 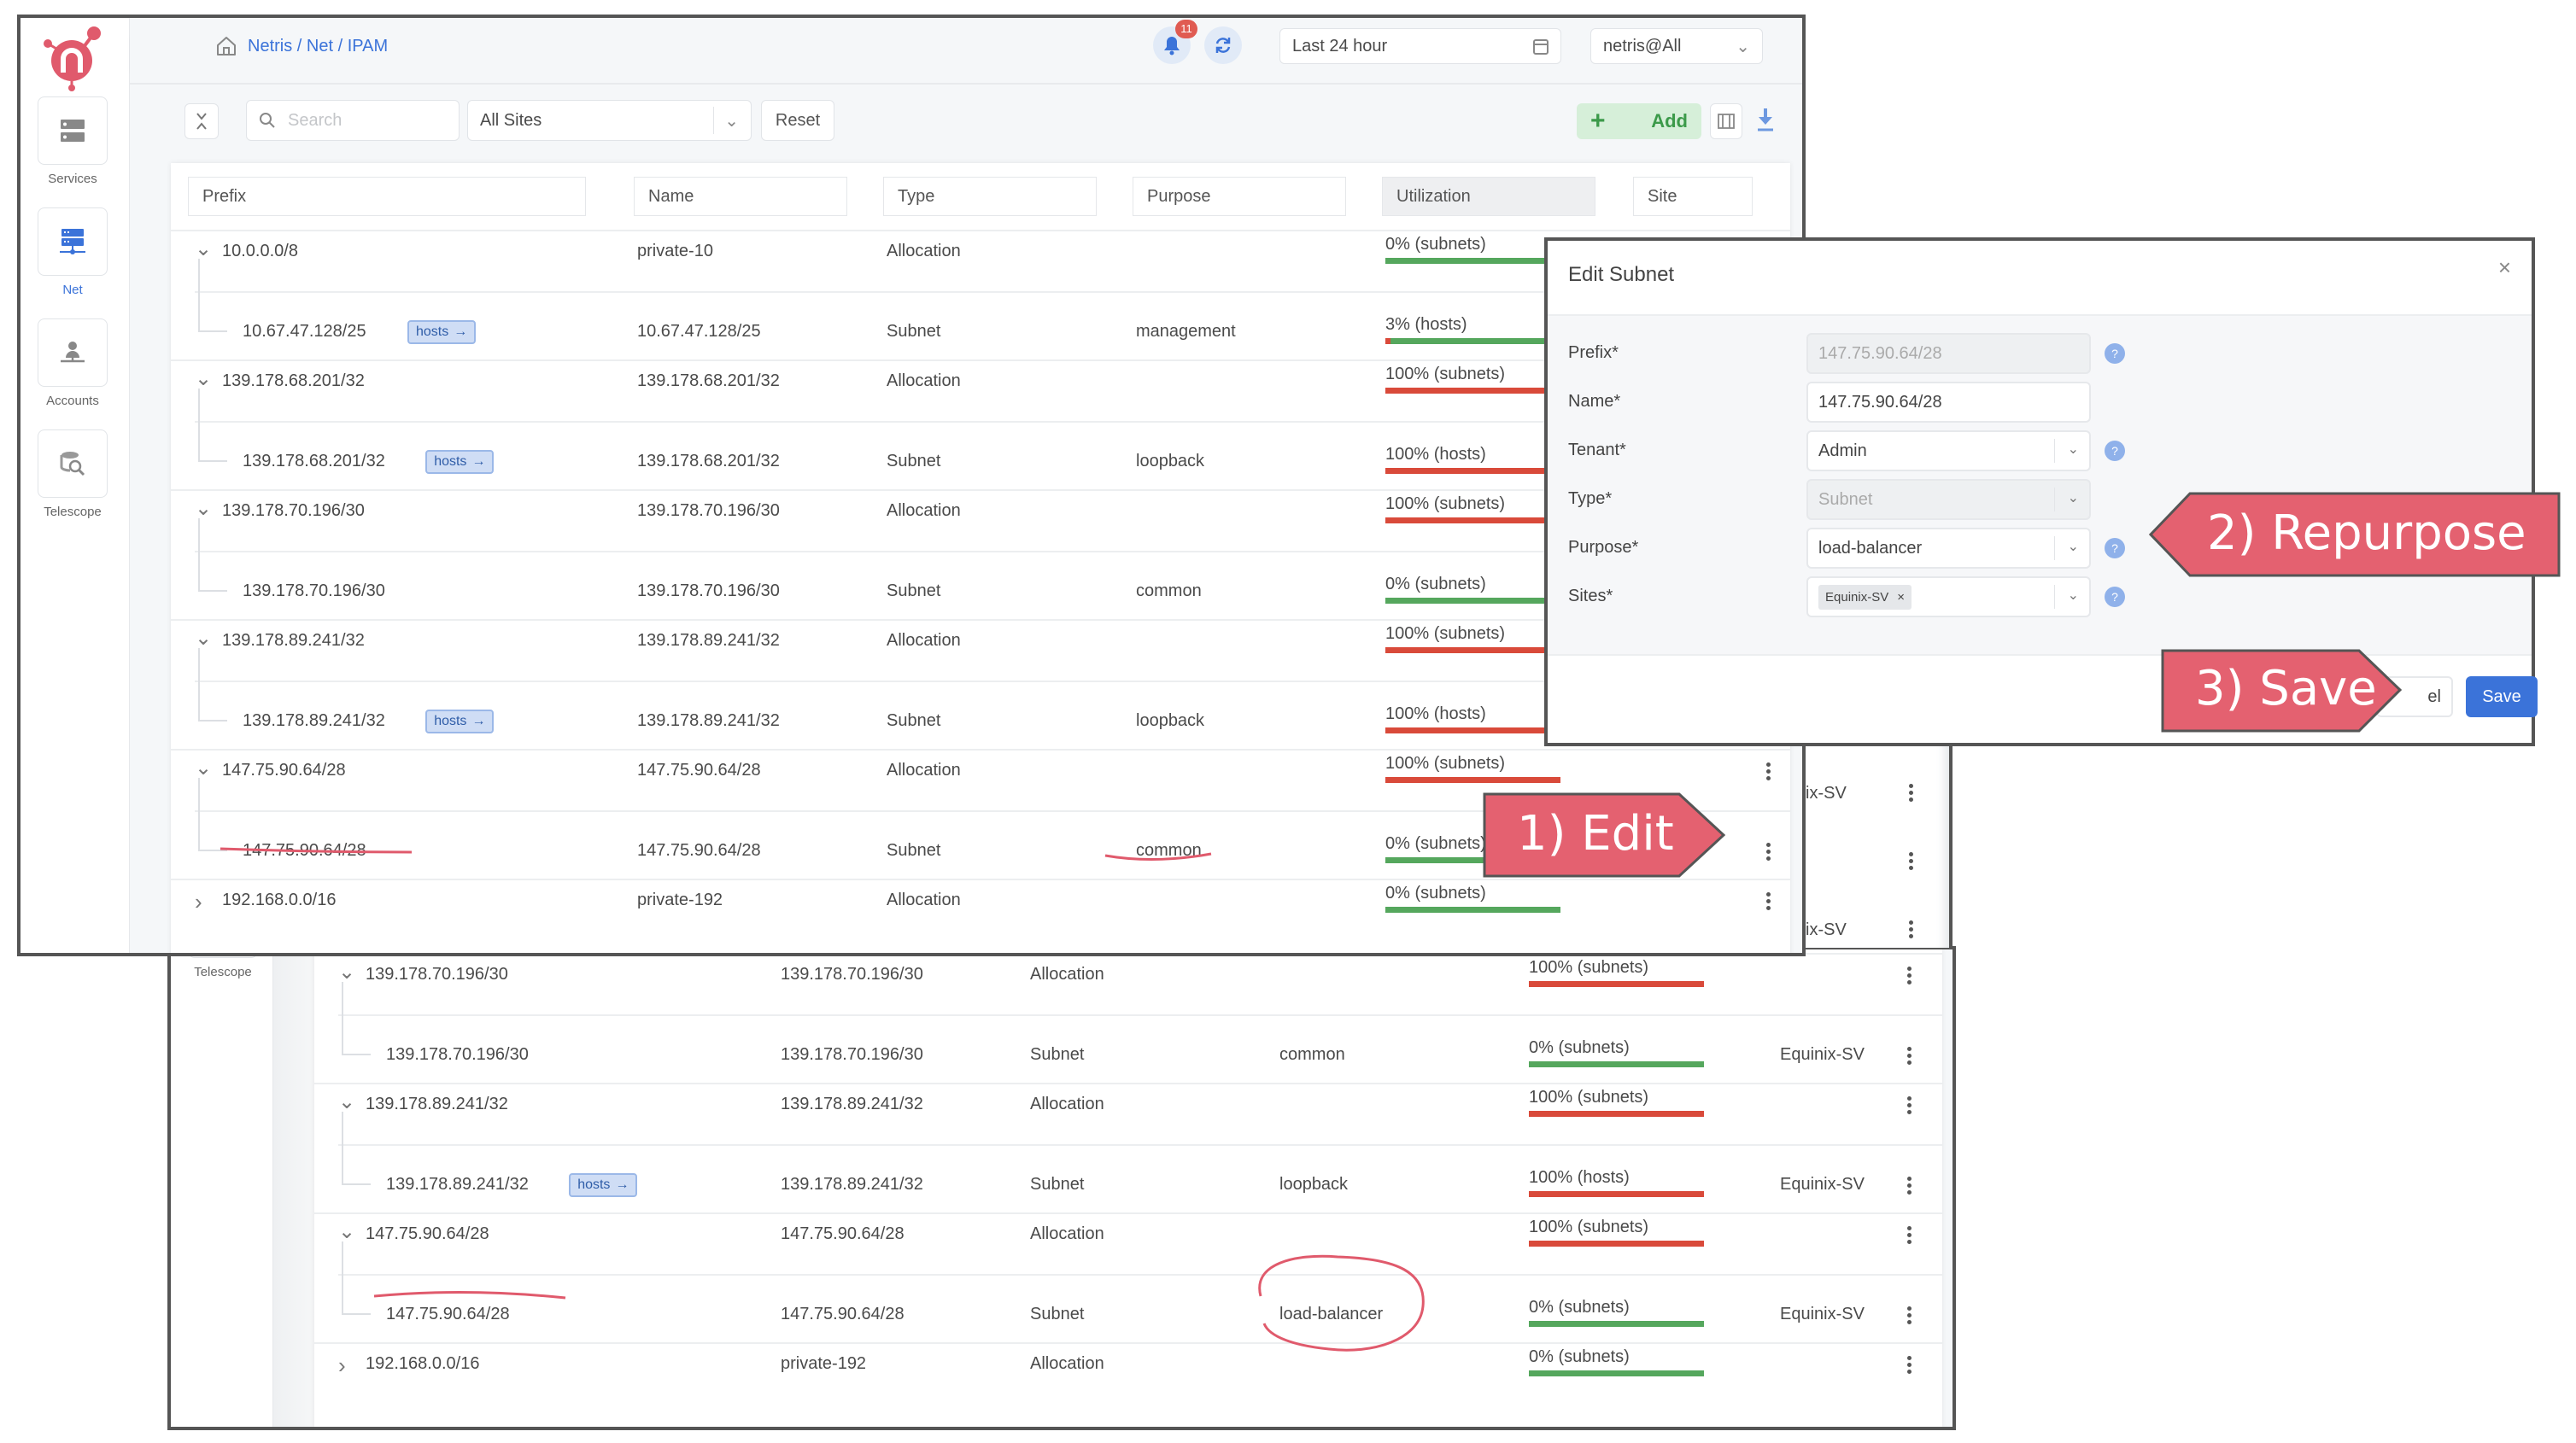 What do you see at coordinates (1901, 597) in the screenshot?
I see `remove-tag-icon: ×` at bounding box center [1901, 597].